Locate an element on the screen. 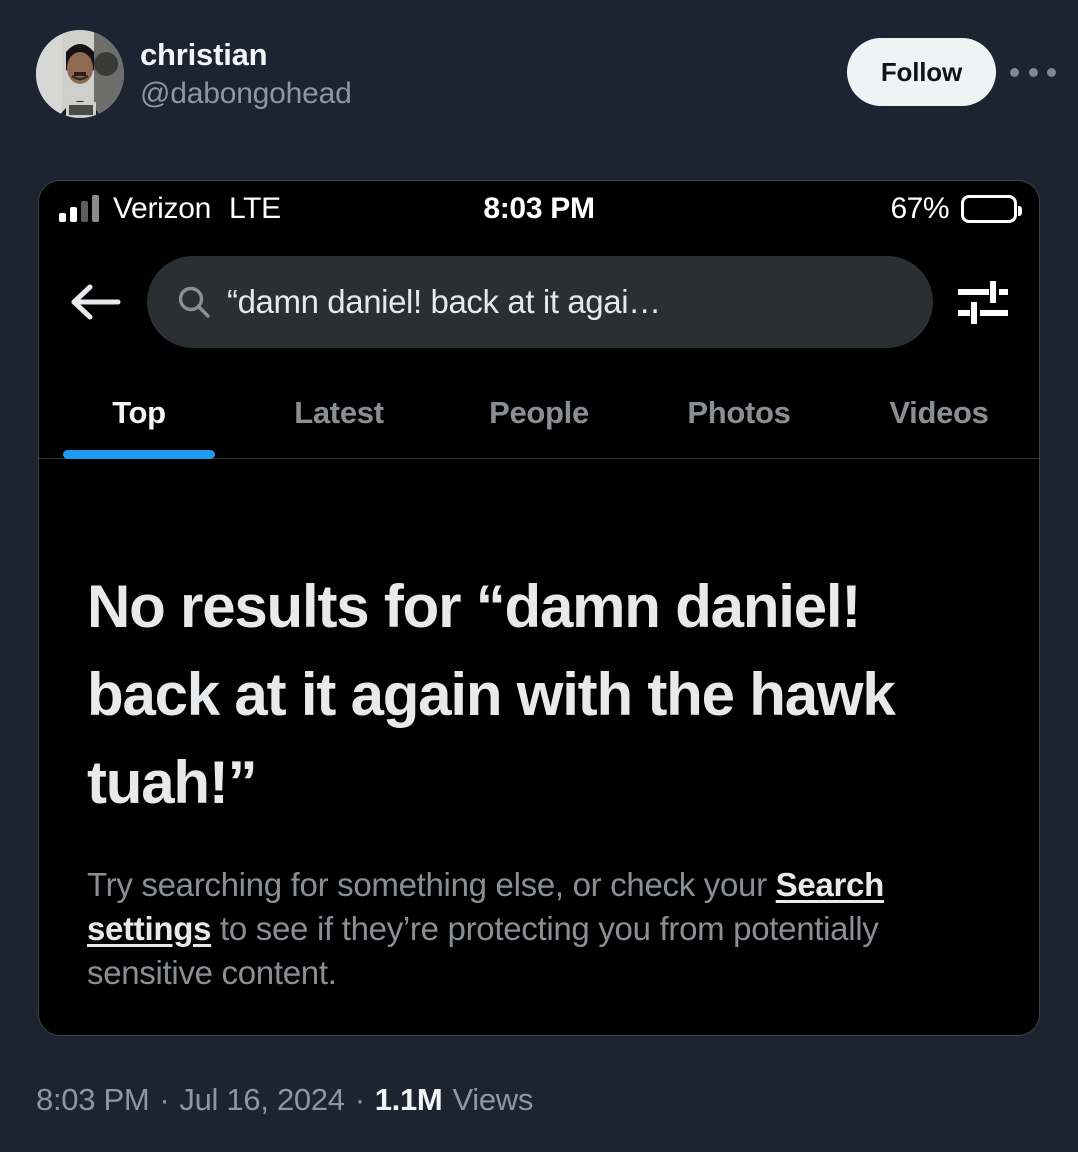 This screenshot has height=1152, width=1078. tab-top: Top is located at coordinates (139, 413).